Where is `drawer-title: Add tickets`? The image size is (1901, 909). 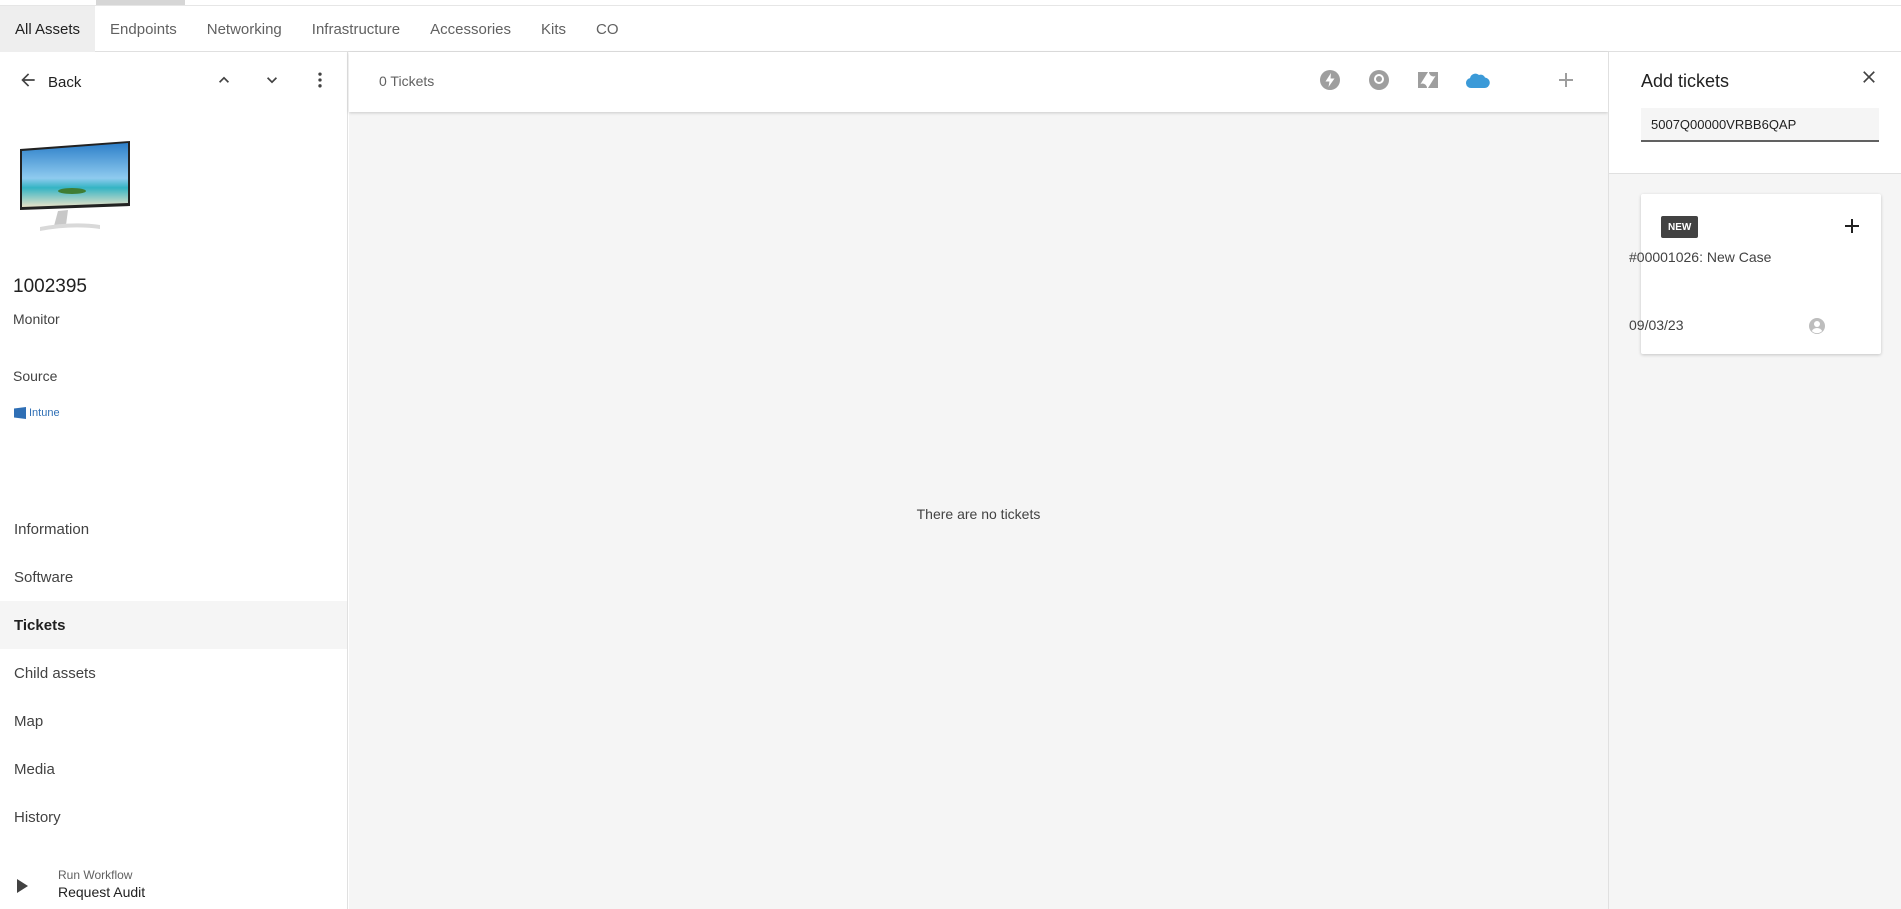 drawer-title: Add tickets is located at coordinates (1685, 81).